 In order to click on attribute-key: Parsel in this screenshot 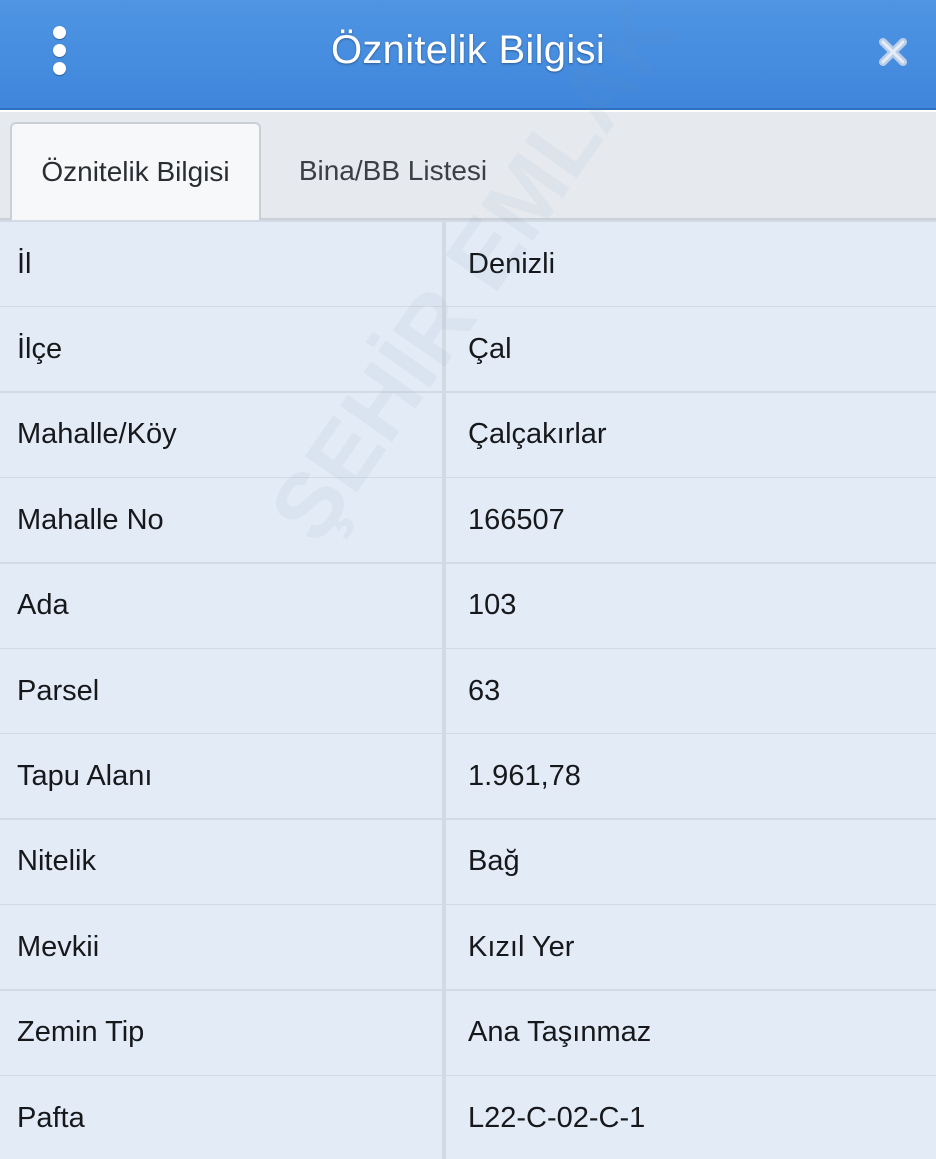, I will do `click(221, 691)`.